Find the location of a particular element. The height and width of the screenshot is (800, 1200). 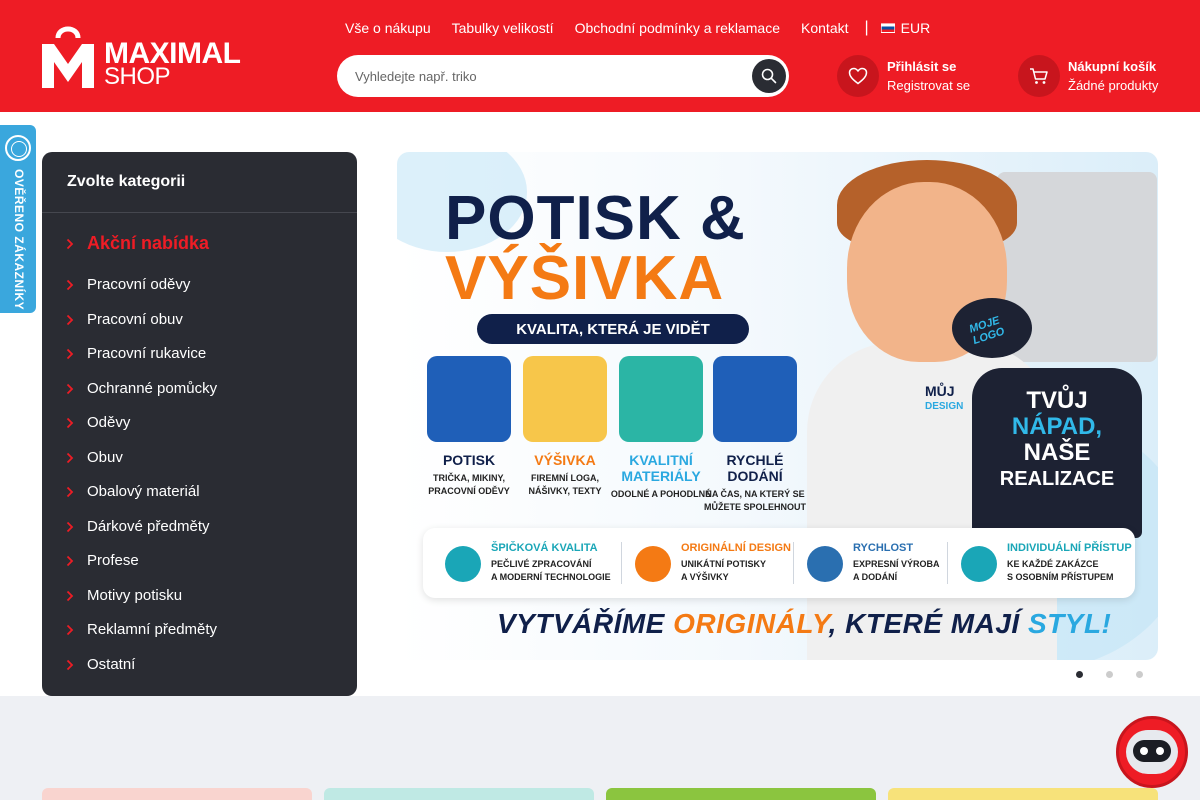

feature-sub-line: A MODERNÍ TECHNOLOGIE is located at coordinates (551, 577).